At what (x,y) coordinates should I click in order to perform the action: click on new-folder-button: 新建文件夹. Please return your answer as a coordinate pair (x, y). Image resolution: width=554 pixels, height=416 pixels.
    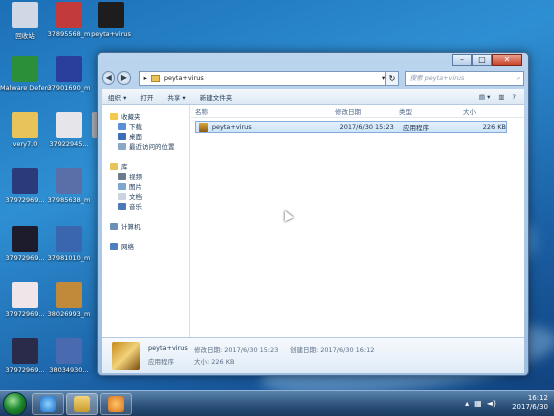
    Looking at the image, I should click on (216, 97).